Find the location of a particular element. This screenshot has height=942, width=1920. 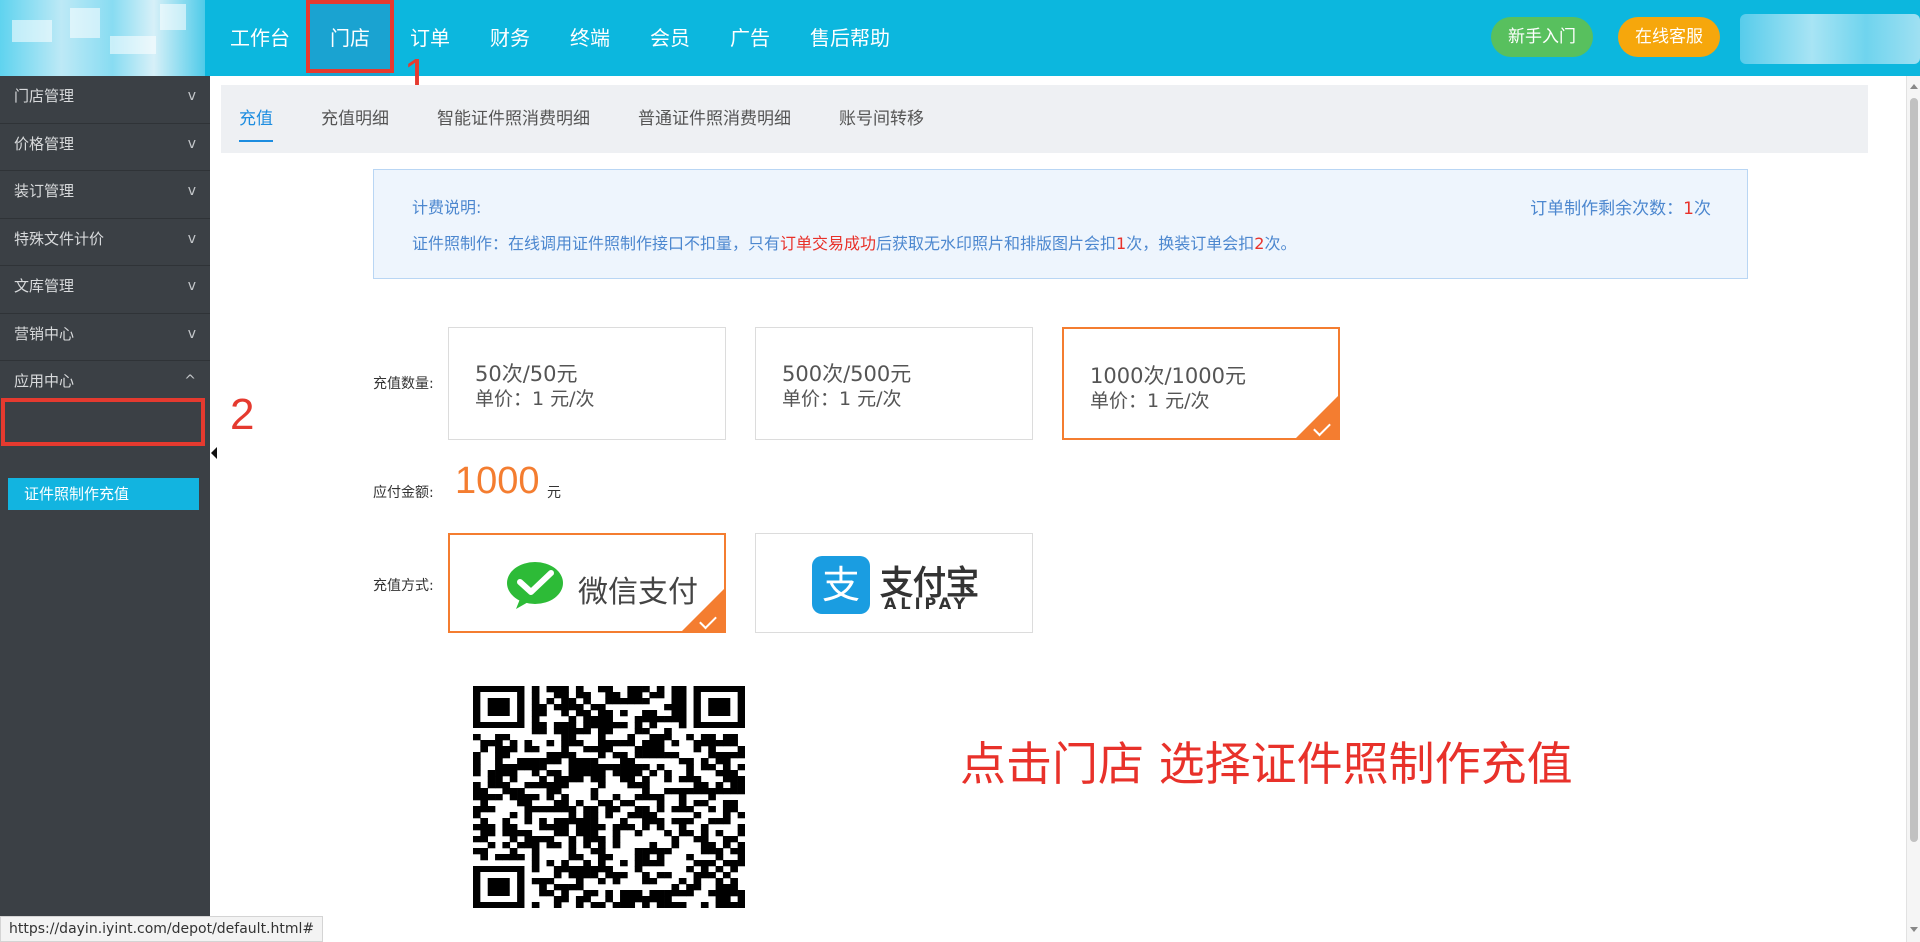

scroll-down-icon is located at coordinates (1914, 929).